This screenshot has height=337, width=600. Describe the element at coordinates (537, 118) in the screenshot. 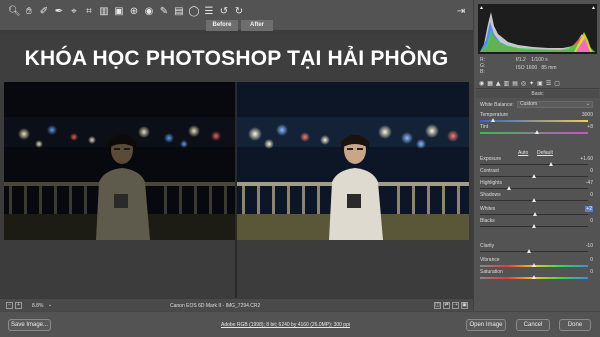

I see `temperature-slider: Temperature 3000` at that location.